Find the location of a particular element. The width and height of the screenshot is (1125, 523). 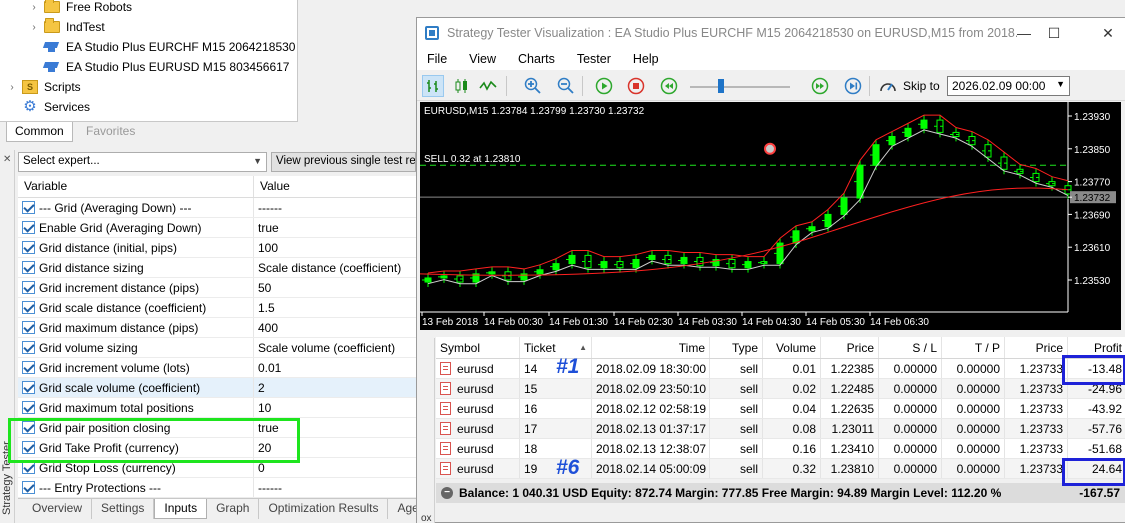

input-row: Grid scale volume (coefficient) 2 is located at coordinates (217, 388).